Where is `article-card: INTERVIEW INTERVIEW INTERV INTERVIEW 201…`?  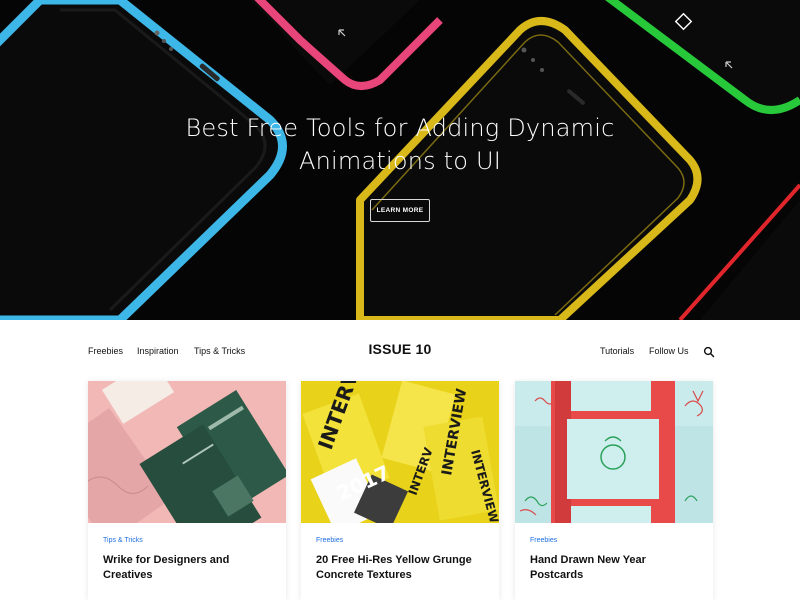 article-card: INTERVIEW INTERVIEW INTERV INTERVIEW 201… is located at coordinates (400, 490).